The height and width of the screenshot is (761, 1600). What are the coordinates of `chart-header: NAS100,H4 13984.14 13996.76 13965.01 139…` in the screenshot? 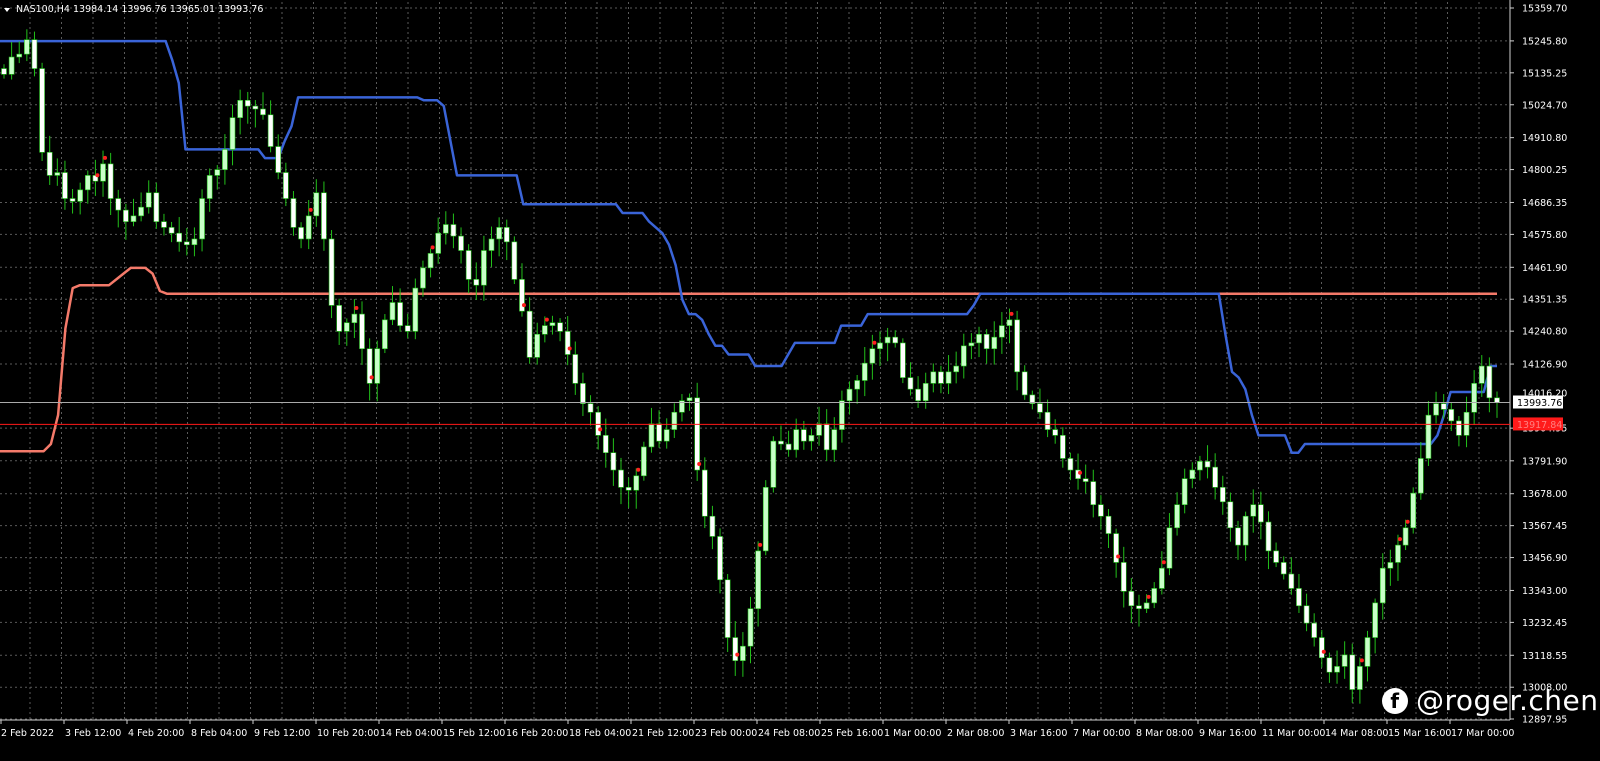 It's located at (133, 9).